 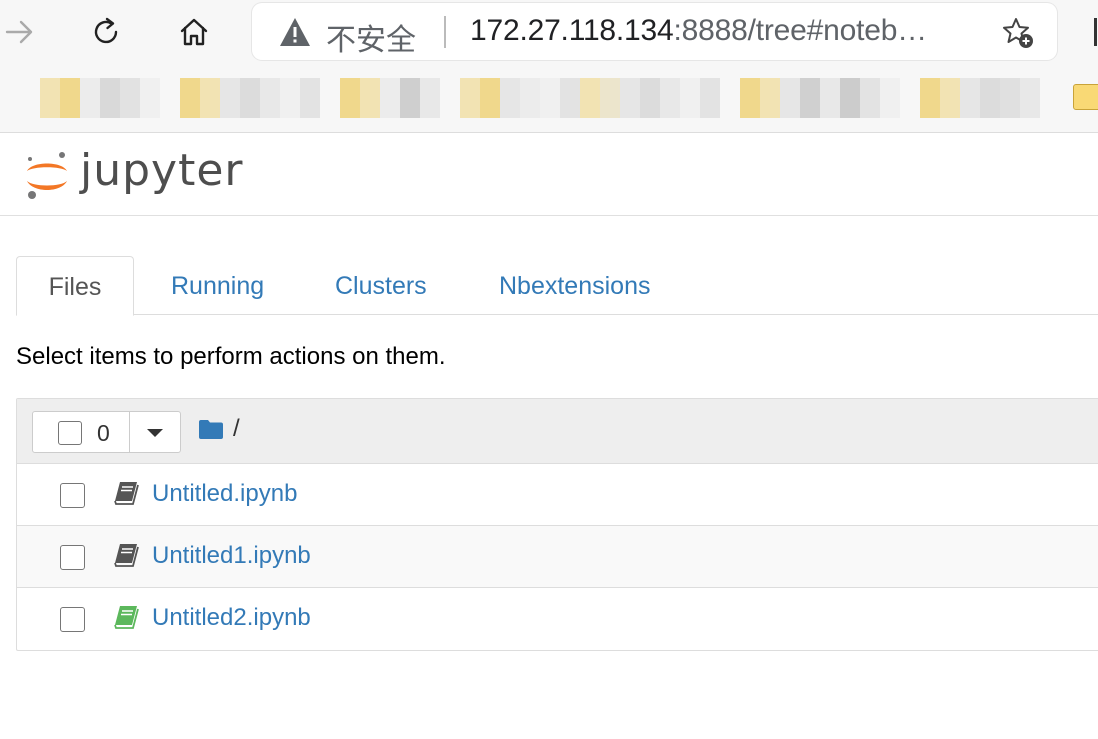 I want to click on running-notebook-icon, so click(x=126, y=617).